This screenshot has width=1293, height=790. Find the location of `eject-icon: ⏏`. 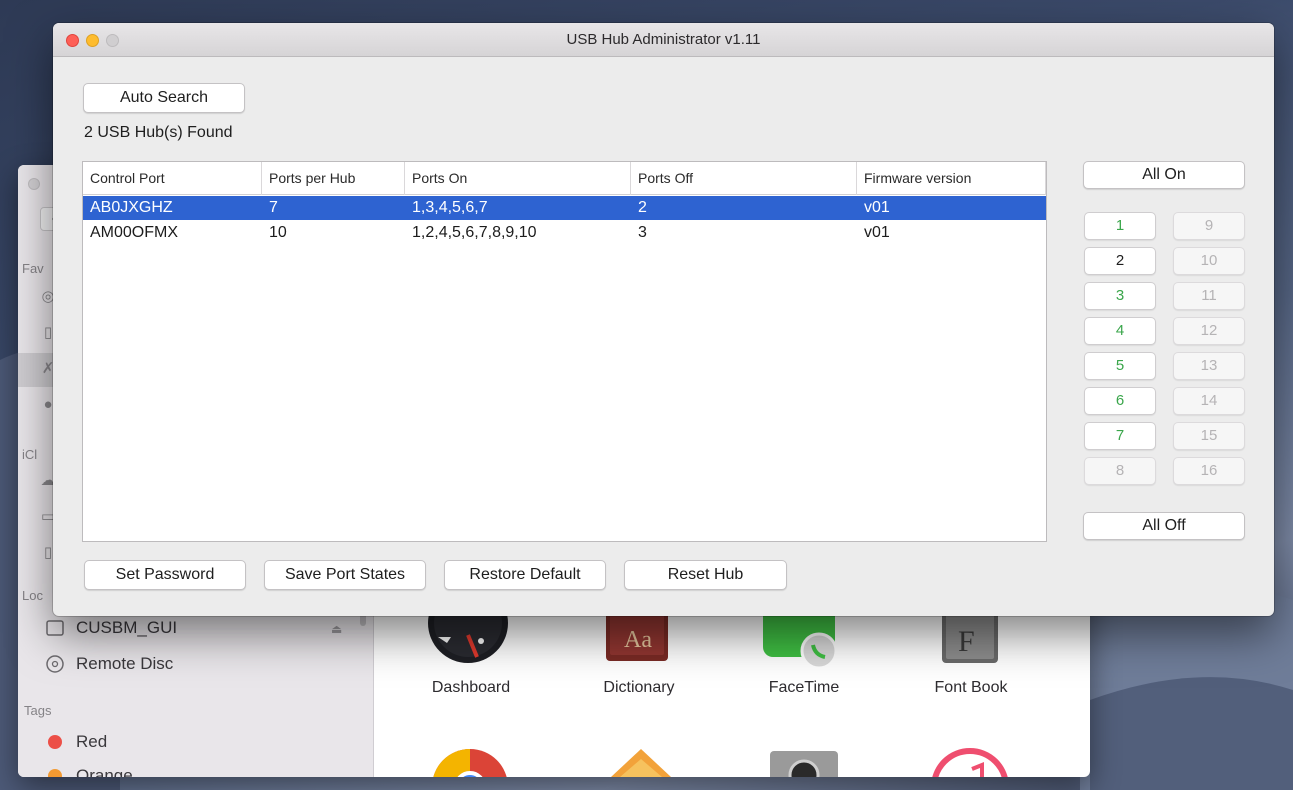

eject-icon: ⏏ is located at coordinates (336, 629).